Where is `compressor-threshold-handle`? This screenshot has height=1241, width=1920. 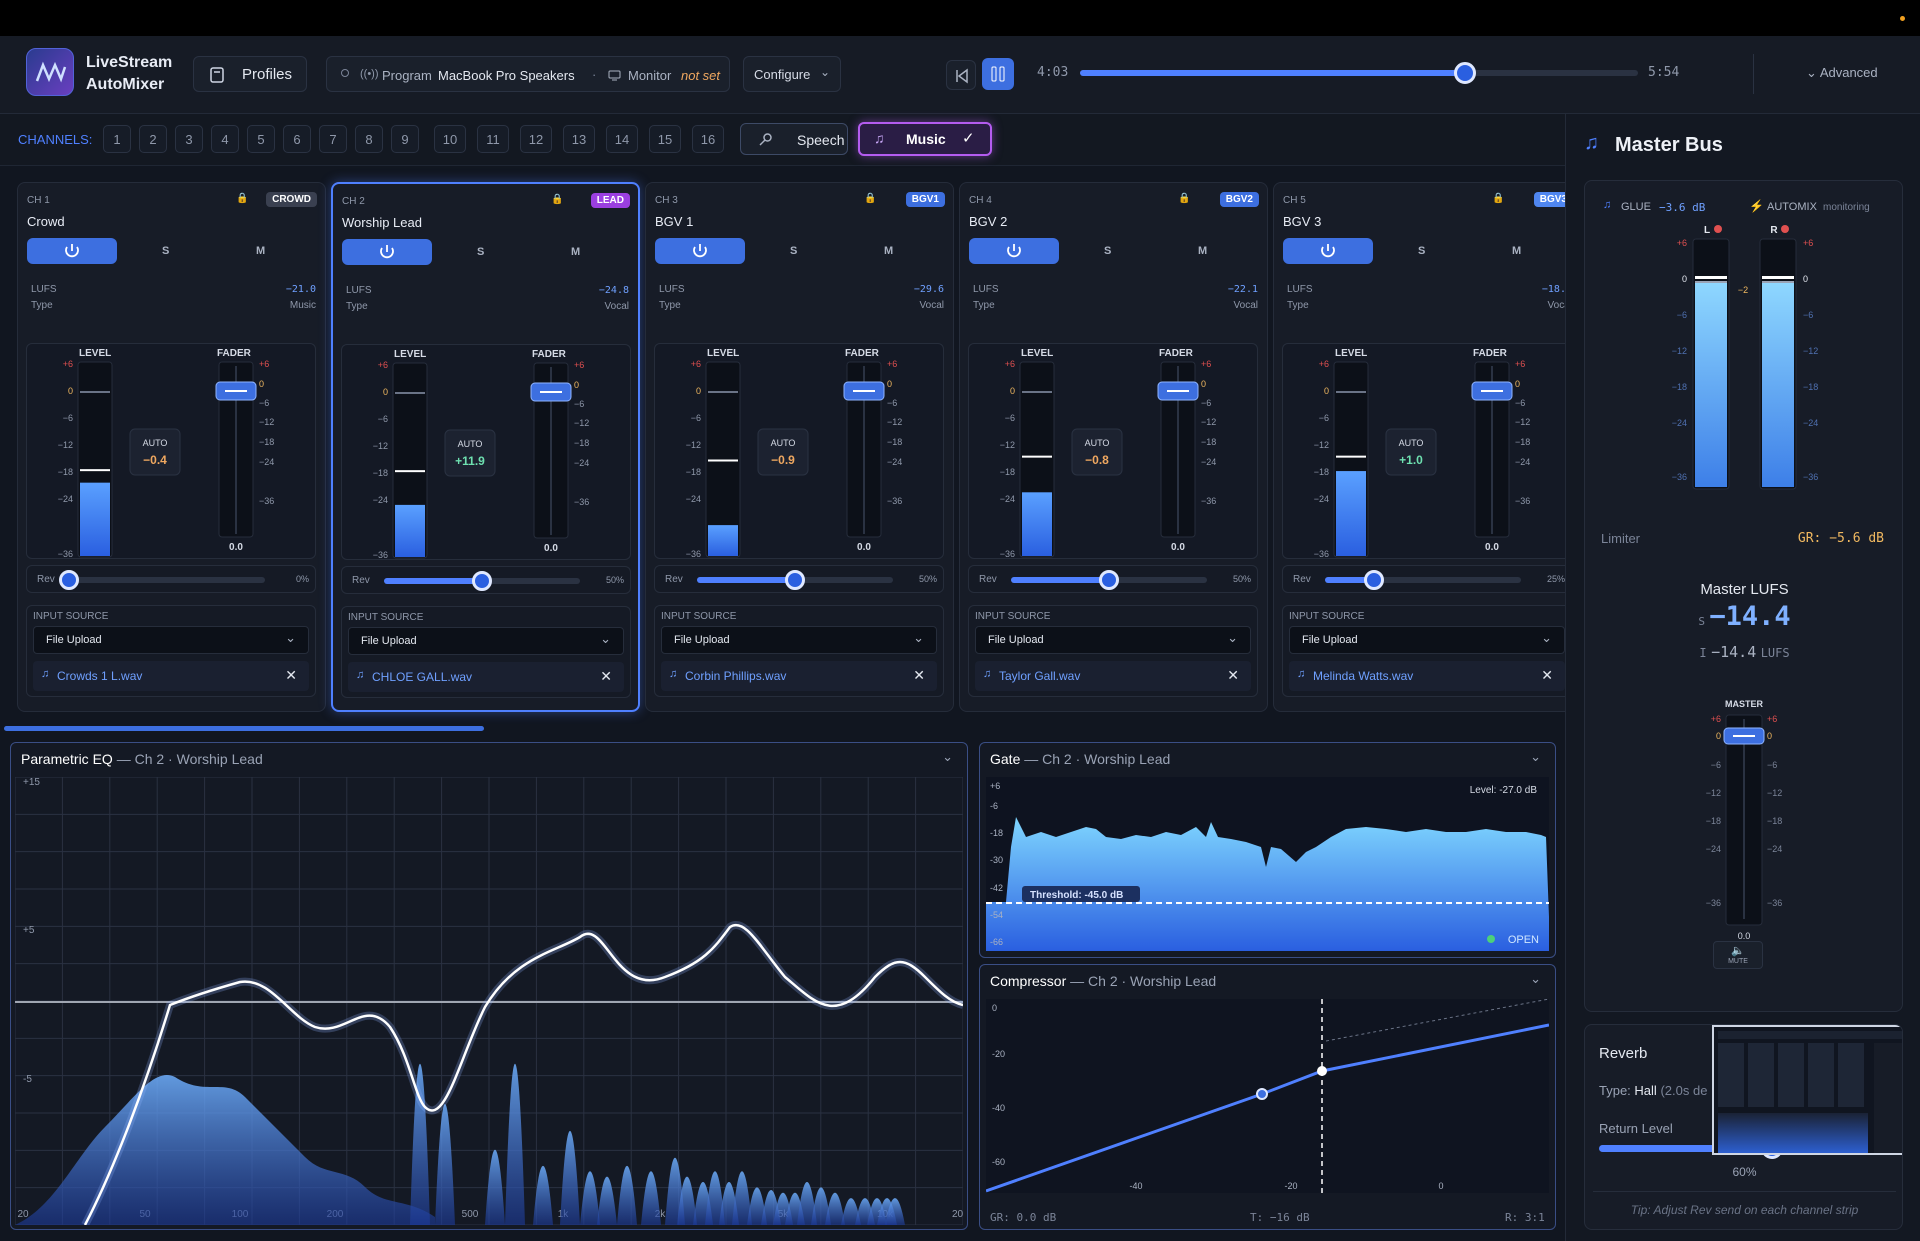 compressor-threshold-handle is located at coordinates (1322, 1071).